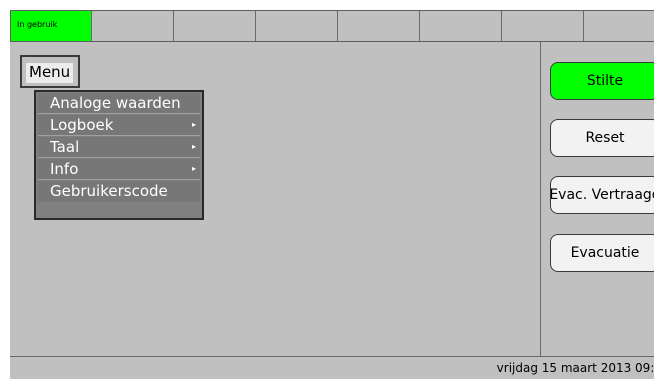 The image size is (654, 380). What do you see at coordinates (602, 138) in the screenshot?
I see `reset-button: Reset` at bounding box center [602, 138].